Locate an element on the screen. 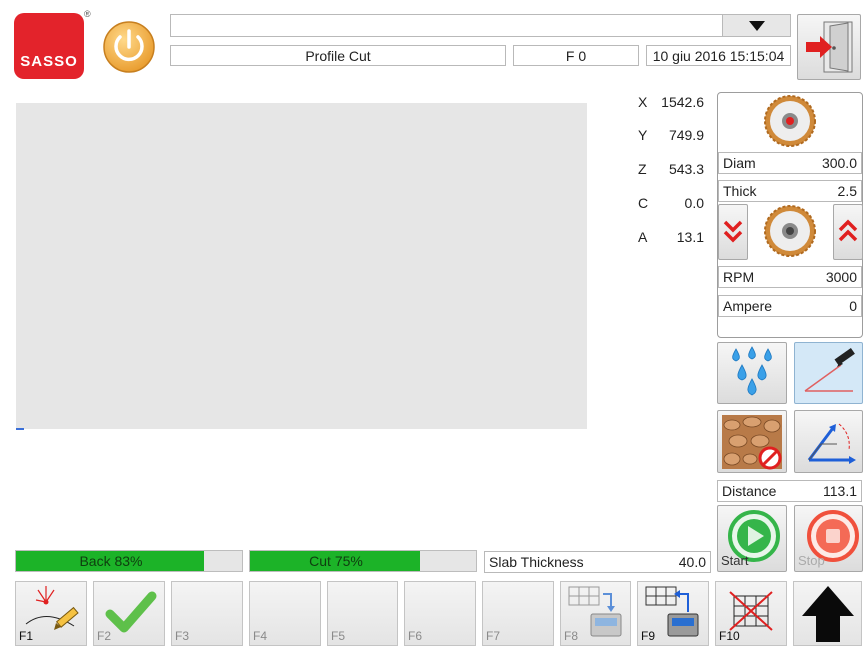 Image resolution: width=863 pixels, height=650 pixels. exit-button is located at coordinates (829, 47).